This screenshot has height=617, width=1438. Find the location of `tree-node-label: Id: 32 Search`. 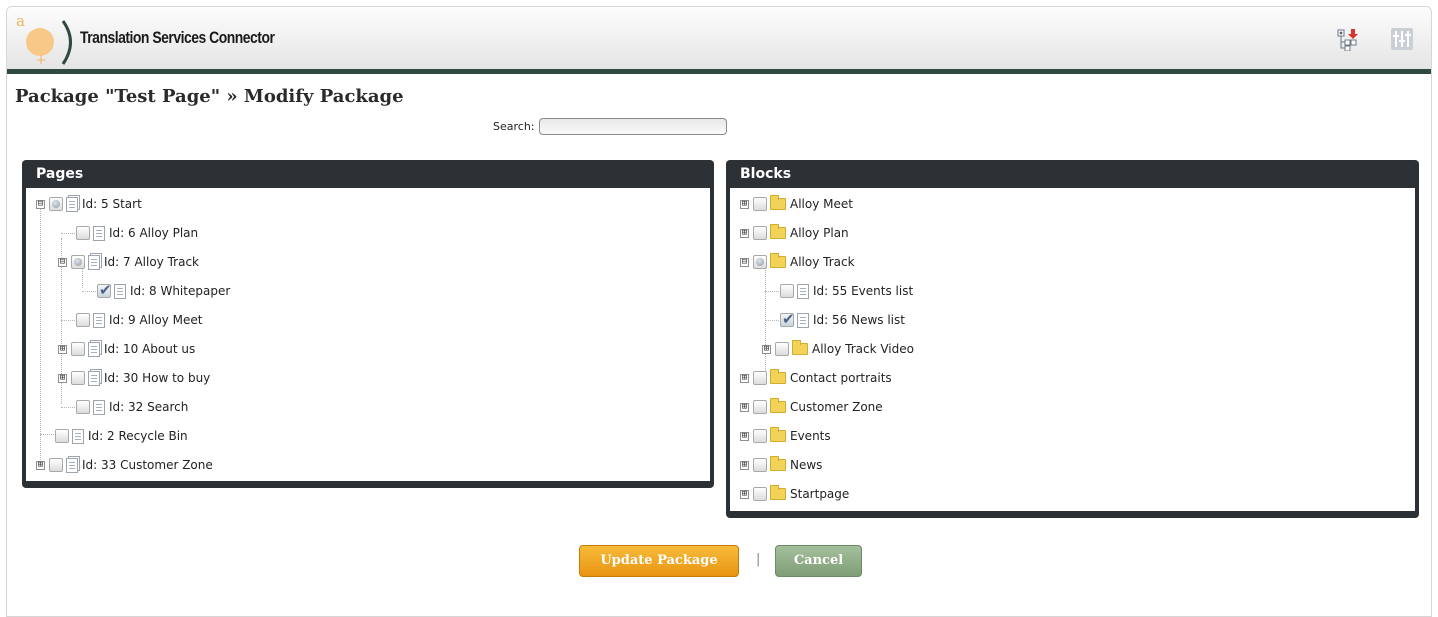

tree-node-label: Id: 32 Search is located at coordinates (148, 407).